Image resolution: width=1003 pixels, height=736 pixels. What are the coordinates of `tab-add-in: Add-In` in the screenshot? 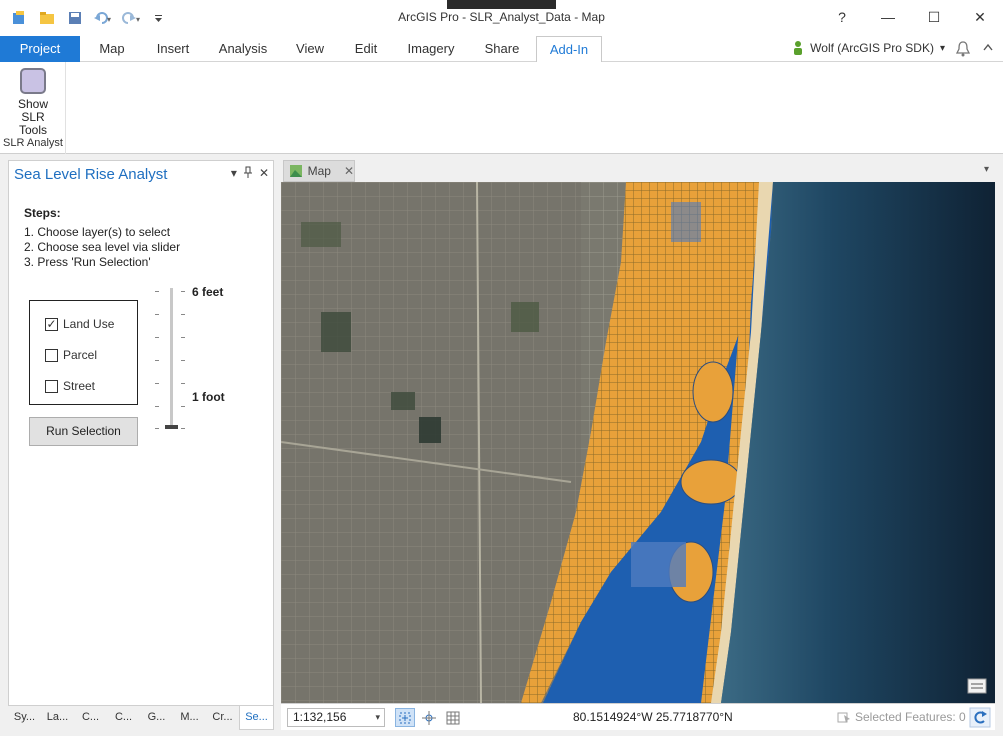 It's located at (569, 49).